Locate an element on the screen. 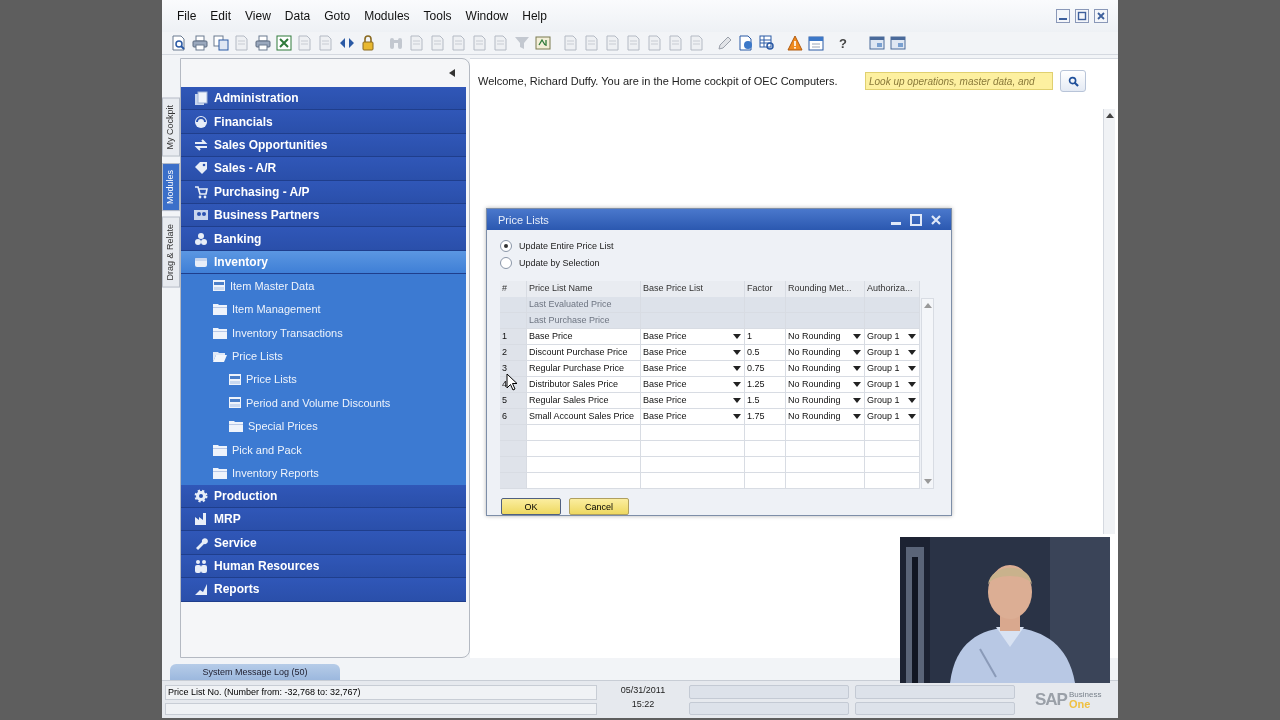 This screenshot has width=1280, height=720. module-item: Reports is located at coordinates (323, 590).